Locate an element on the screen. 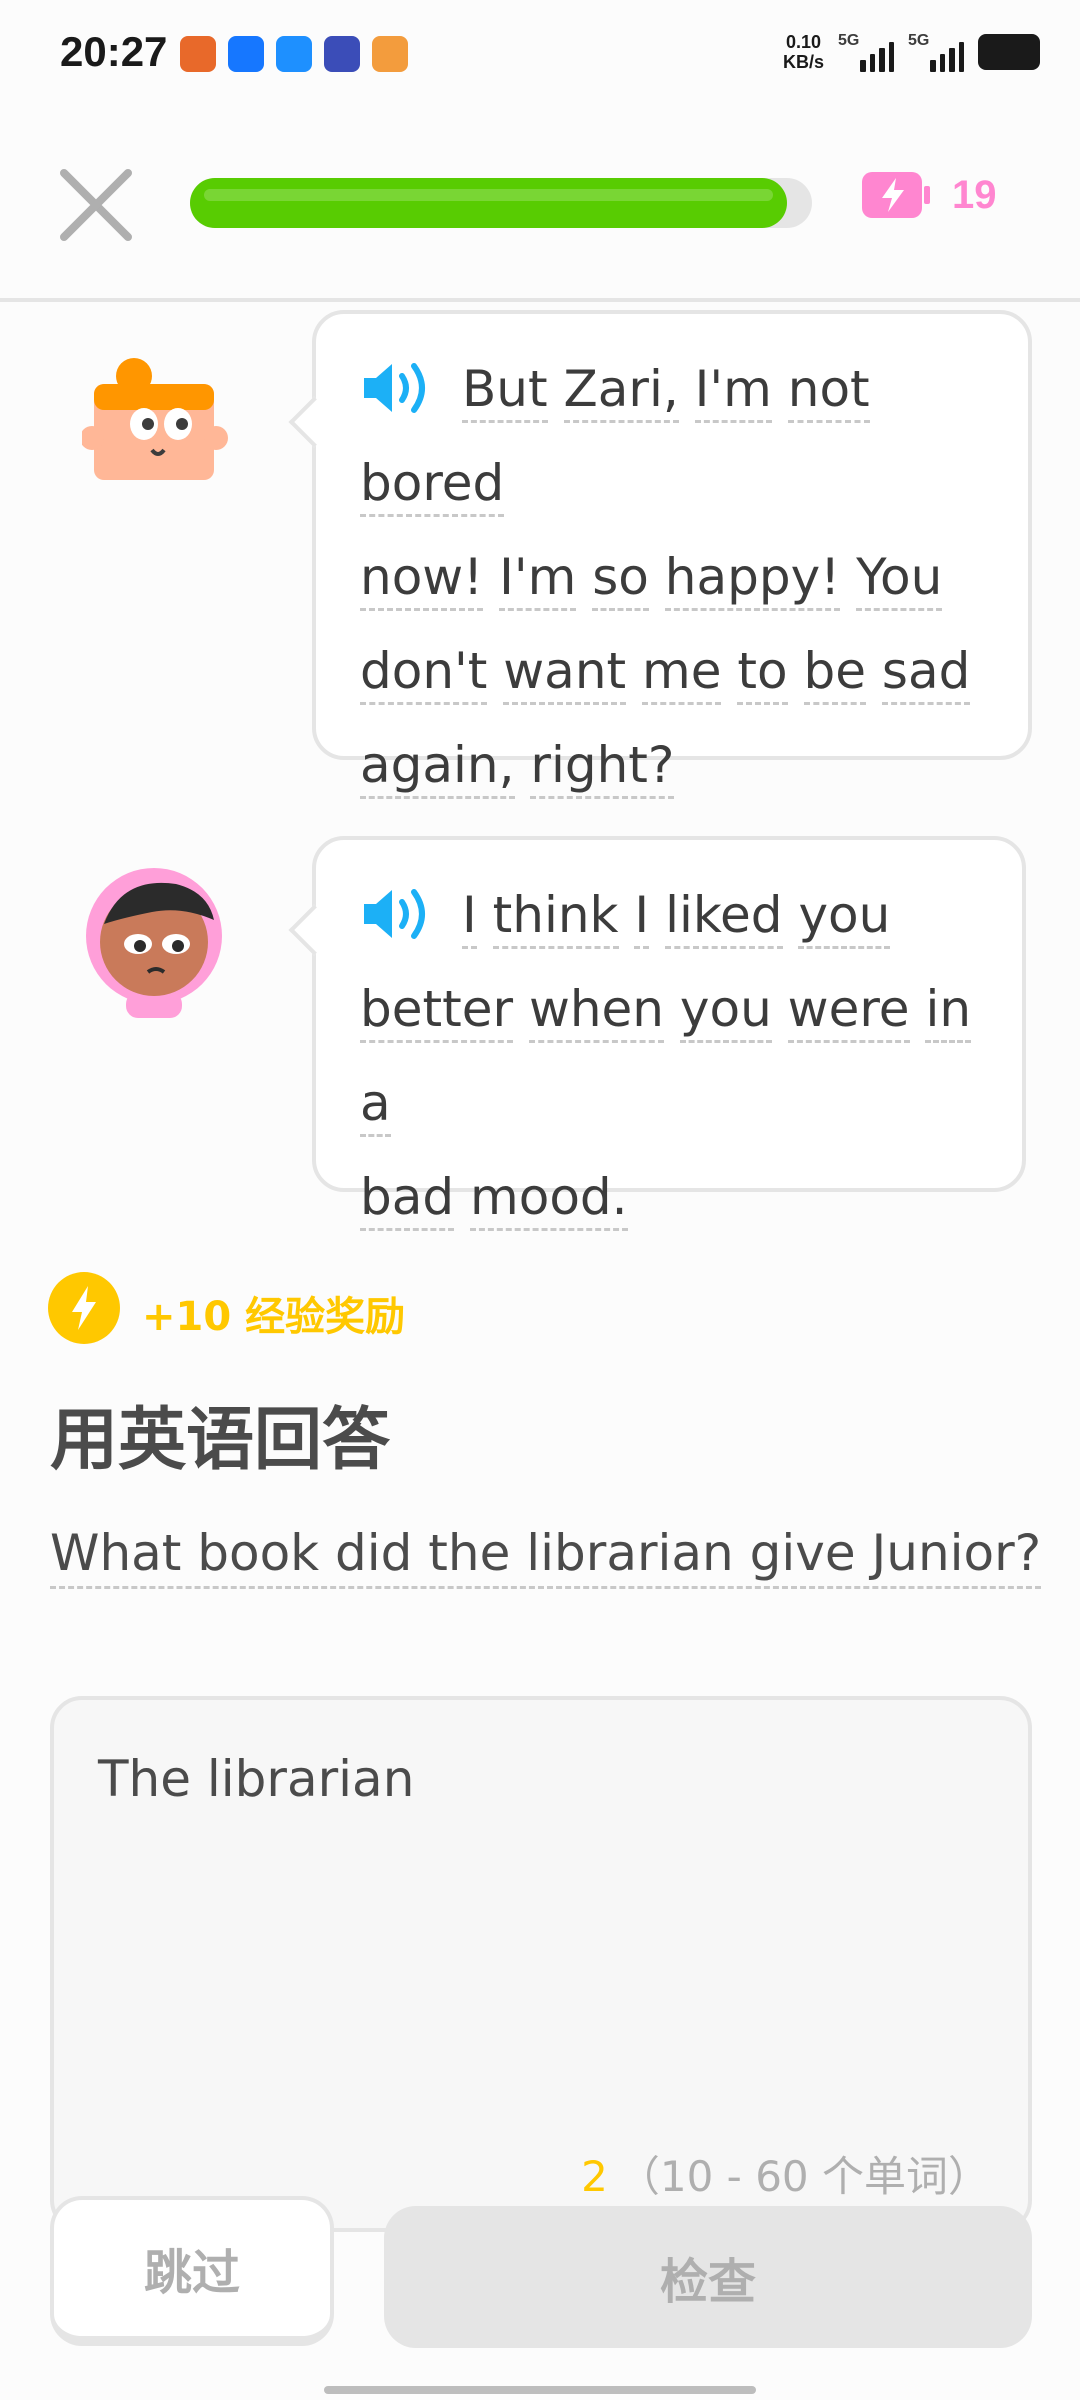  bubble-word: bad is located at coordinates (407, 1199).